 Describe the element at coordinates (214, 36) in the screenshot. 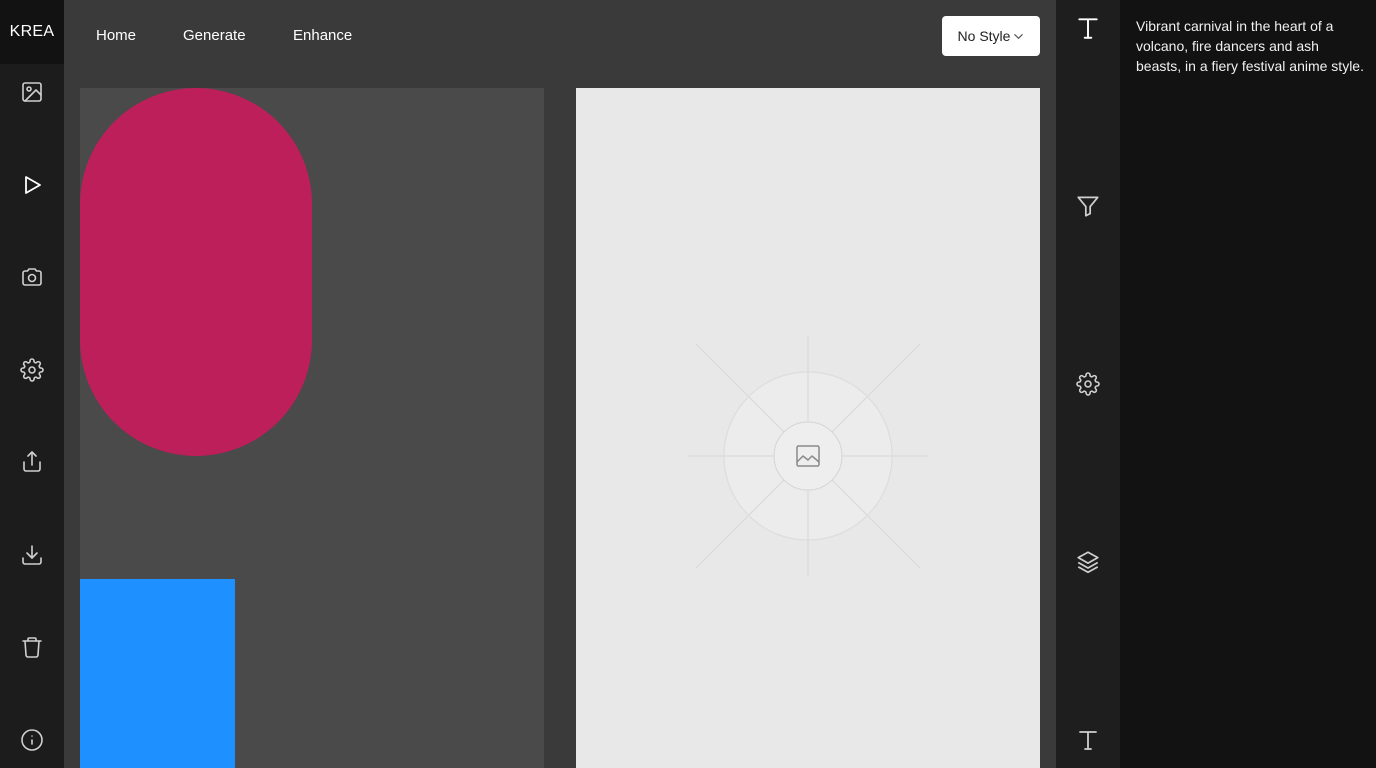

I see `nav-generate-link: Generate` at that location.